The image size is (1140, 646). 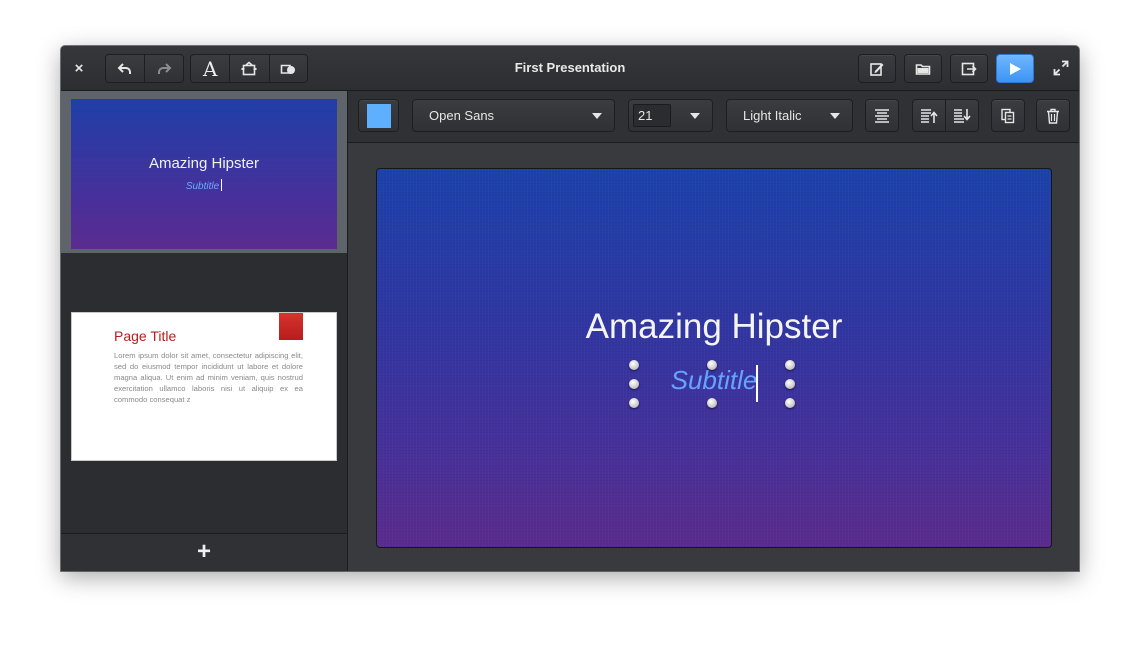 What do you see at coordinates (714, 380) in the screenshot?
I see `slide-subtitle-text: Subtitle` at bounding box center [714, 380].